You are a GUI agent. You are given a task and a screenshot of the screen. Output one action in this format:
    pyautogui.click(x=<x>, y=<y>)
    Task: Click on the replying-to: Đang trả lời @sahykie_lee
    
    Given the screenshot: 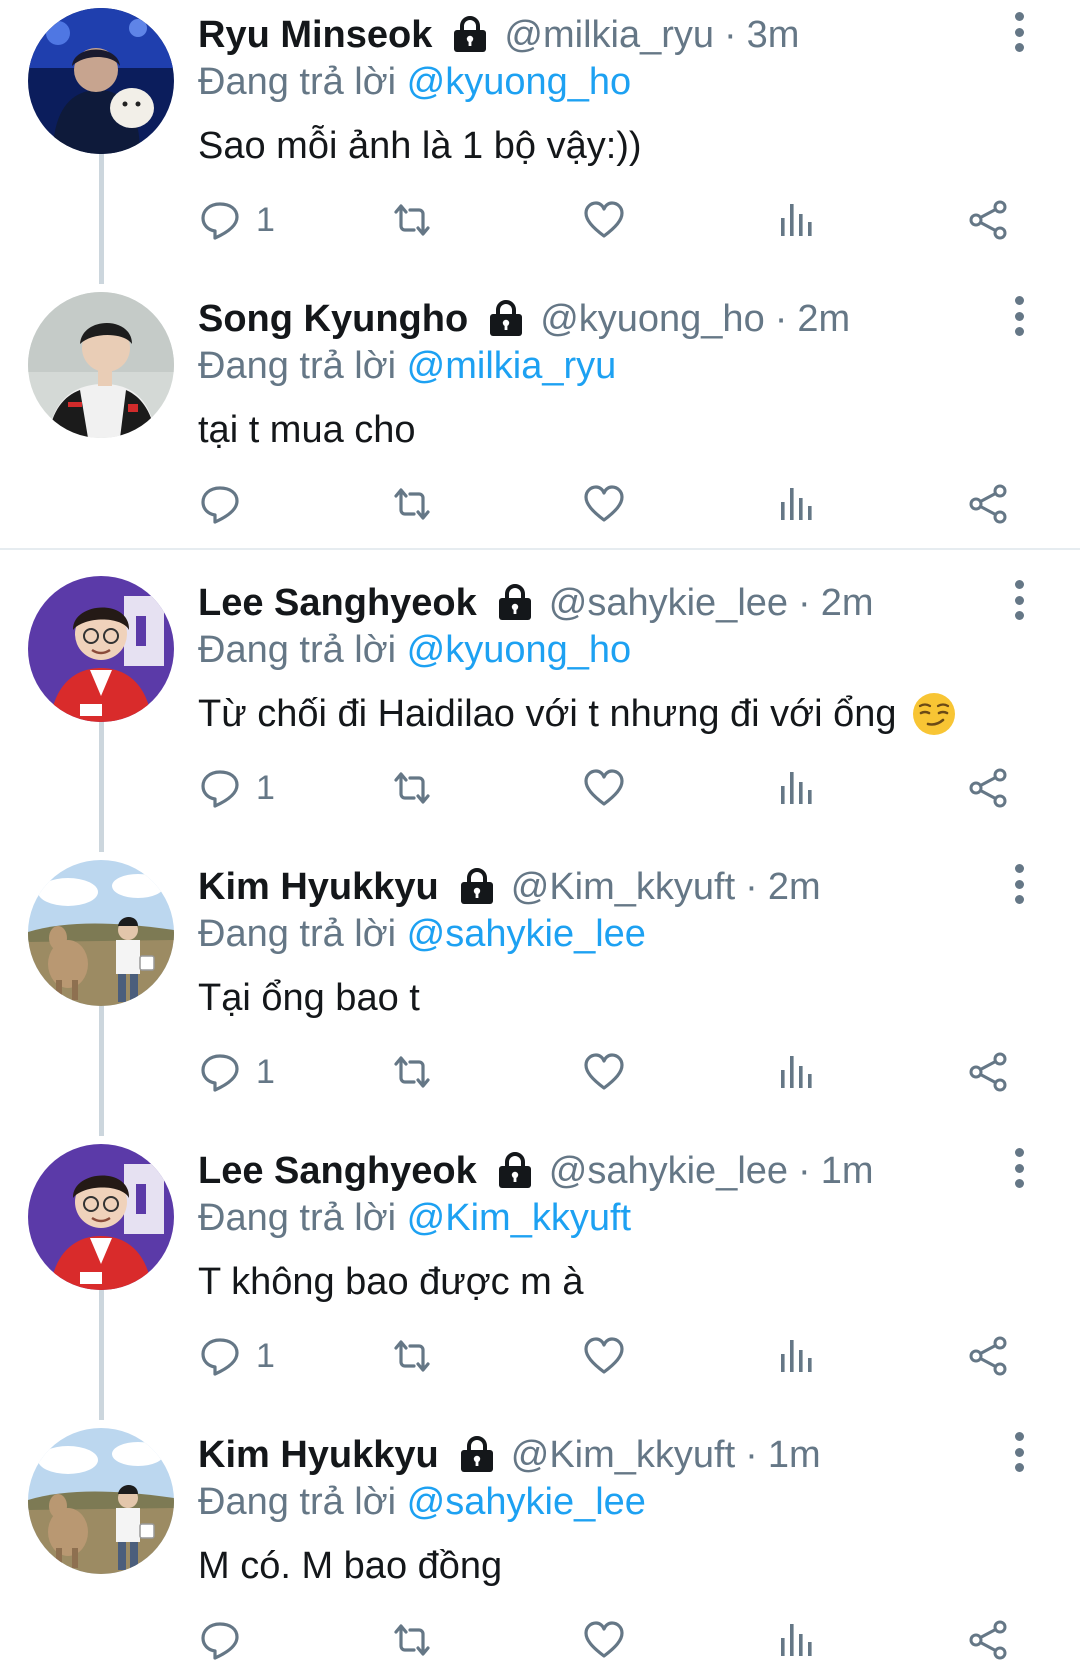 What is the action you would take?
    pyautogui.click(x=422, y=934)
    